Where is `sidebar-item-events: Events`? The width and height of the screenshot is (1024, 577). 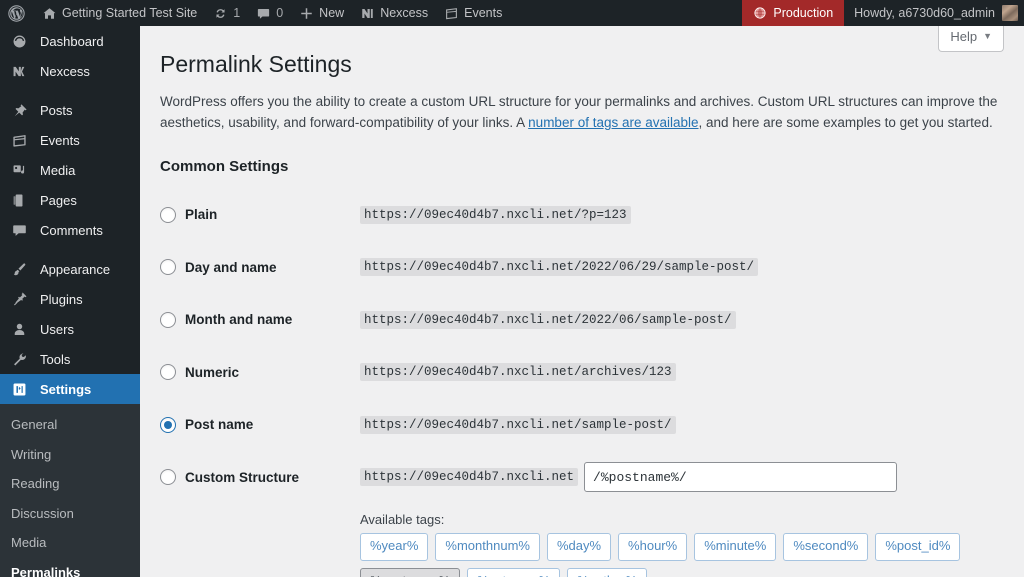
sidebar-item-events: Events is located at coordinates (70, 140).